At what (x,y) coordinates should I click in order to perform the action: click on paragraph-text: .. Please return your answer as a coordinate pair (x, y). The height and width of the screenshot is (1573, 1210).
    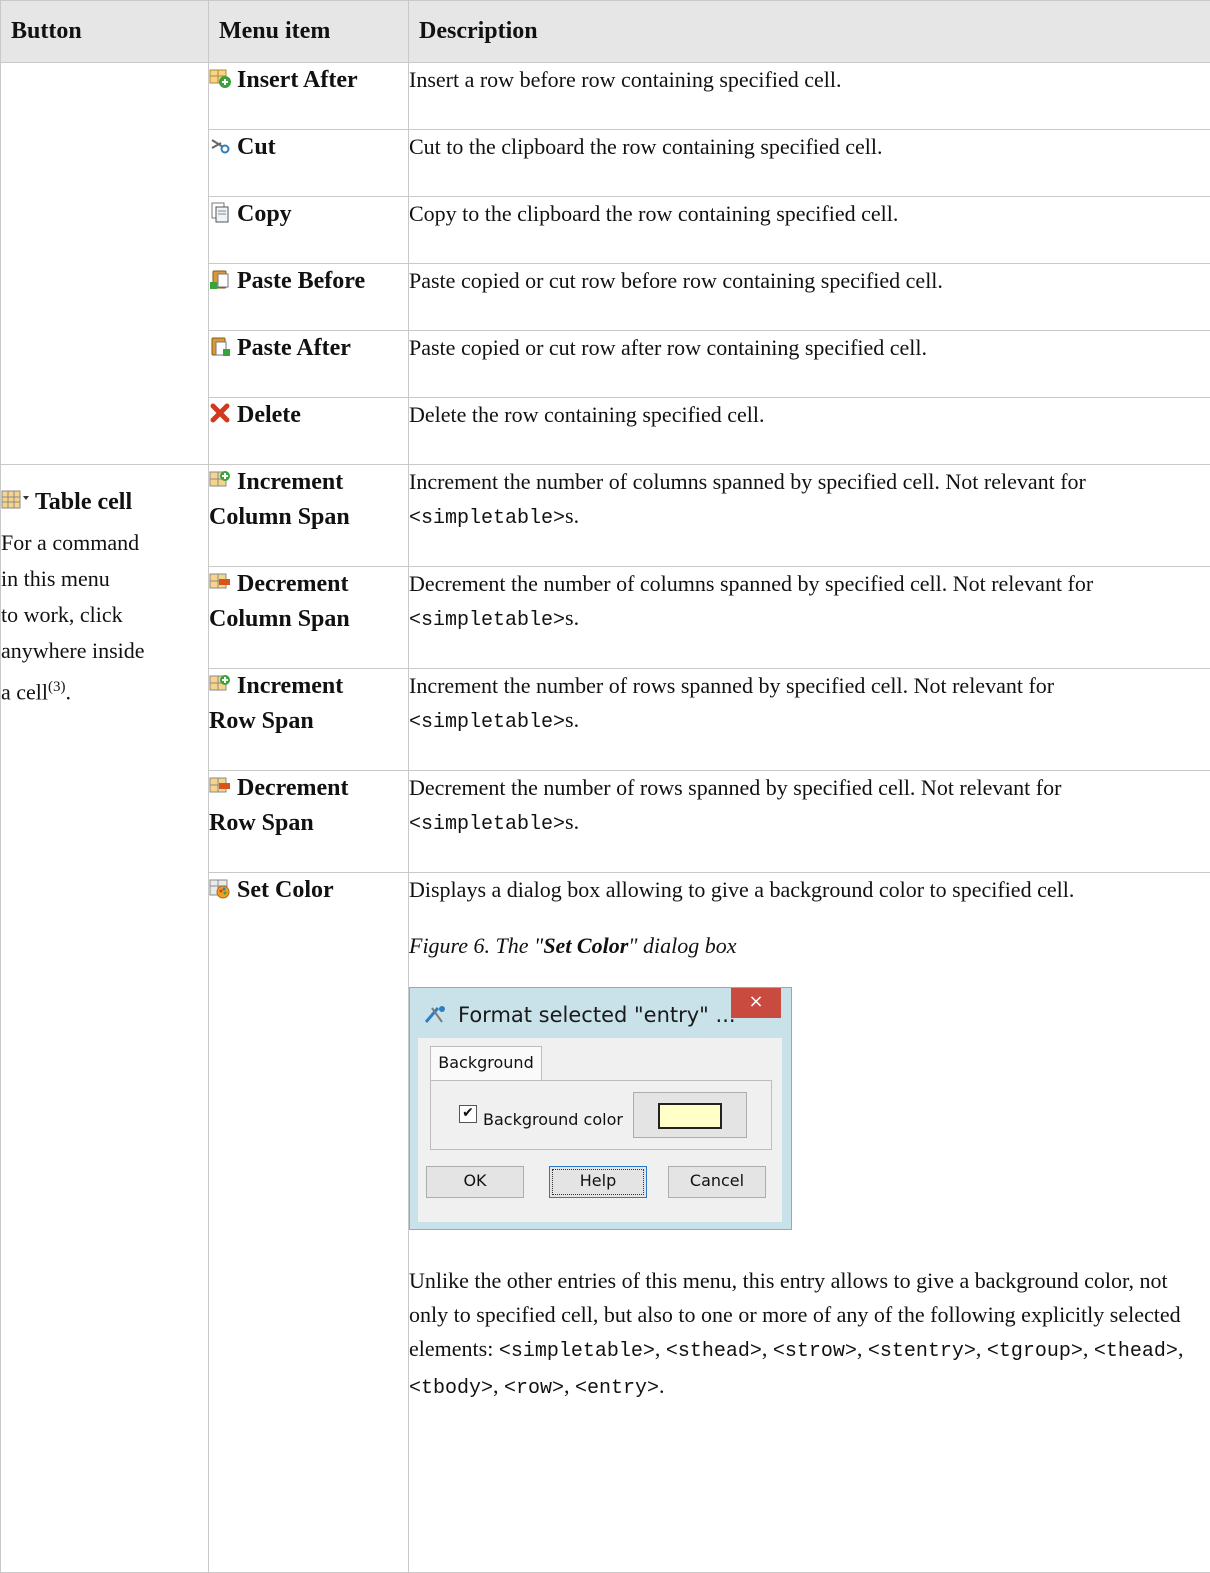
    Looking at the image, I should click on (662, 1385).